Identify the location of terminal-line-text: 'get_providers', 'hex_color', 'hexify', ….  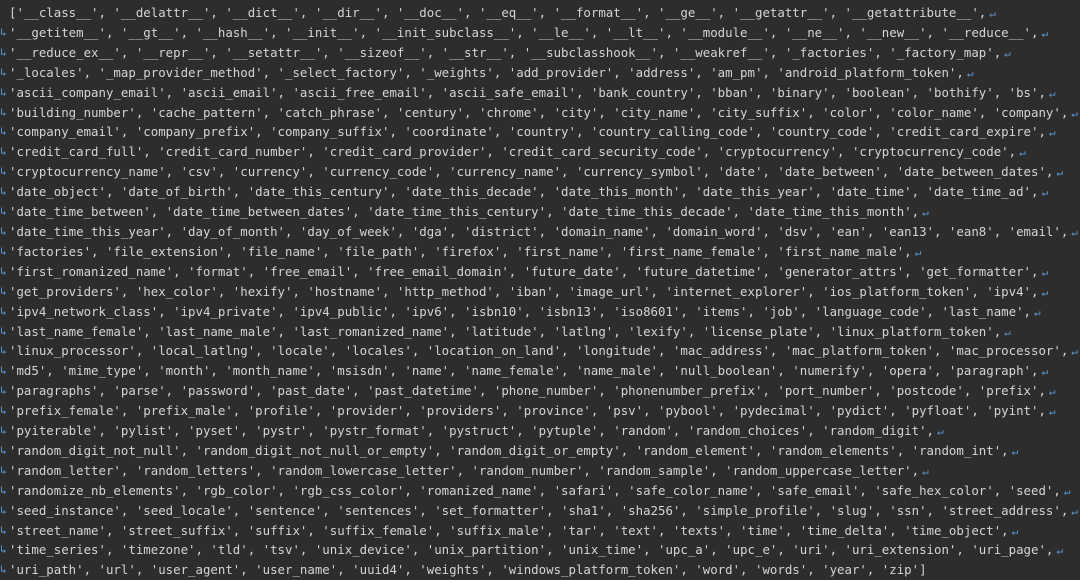
(524, 291).